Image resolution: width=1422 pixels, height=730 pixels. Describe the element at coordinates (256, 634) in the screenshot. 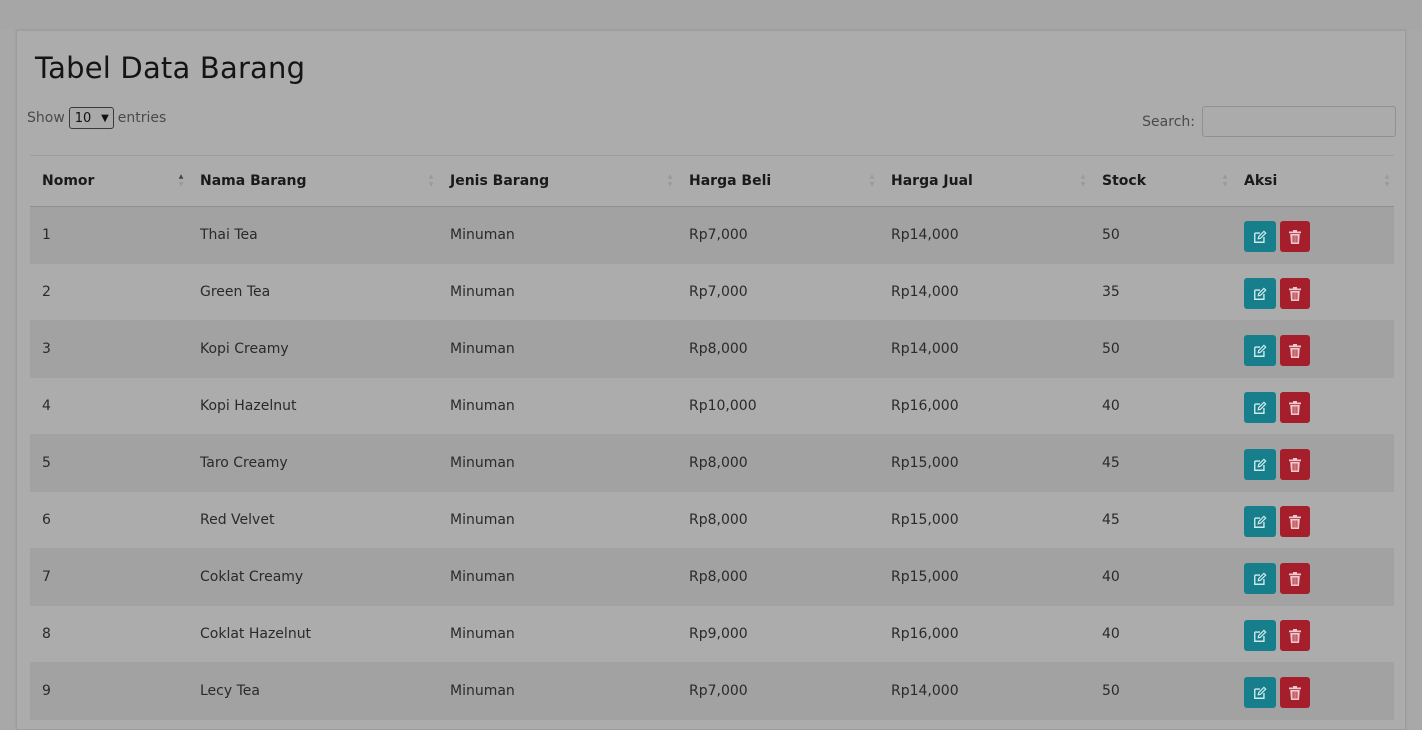

I see `cell-nama-barang: Coklat Hazelnut` at that location.